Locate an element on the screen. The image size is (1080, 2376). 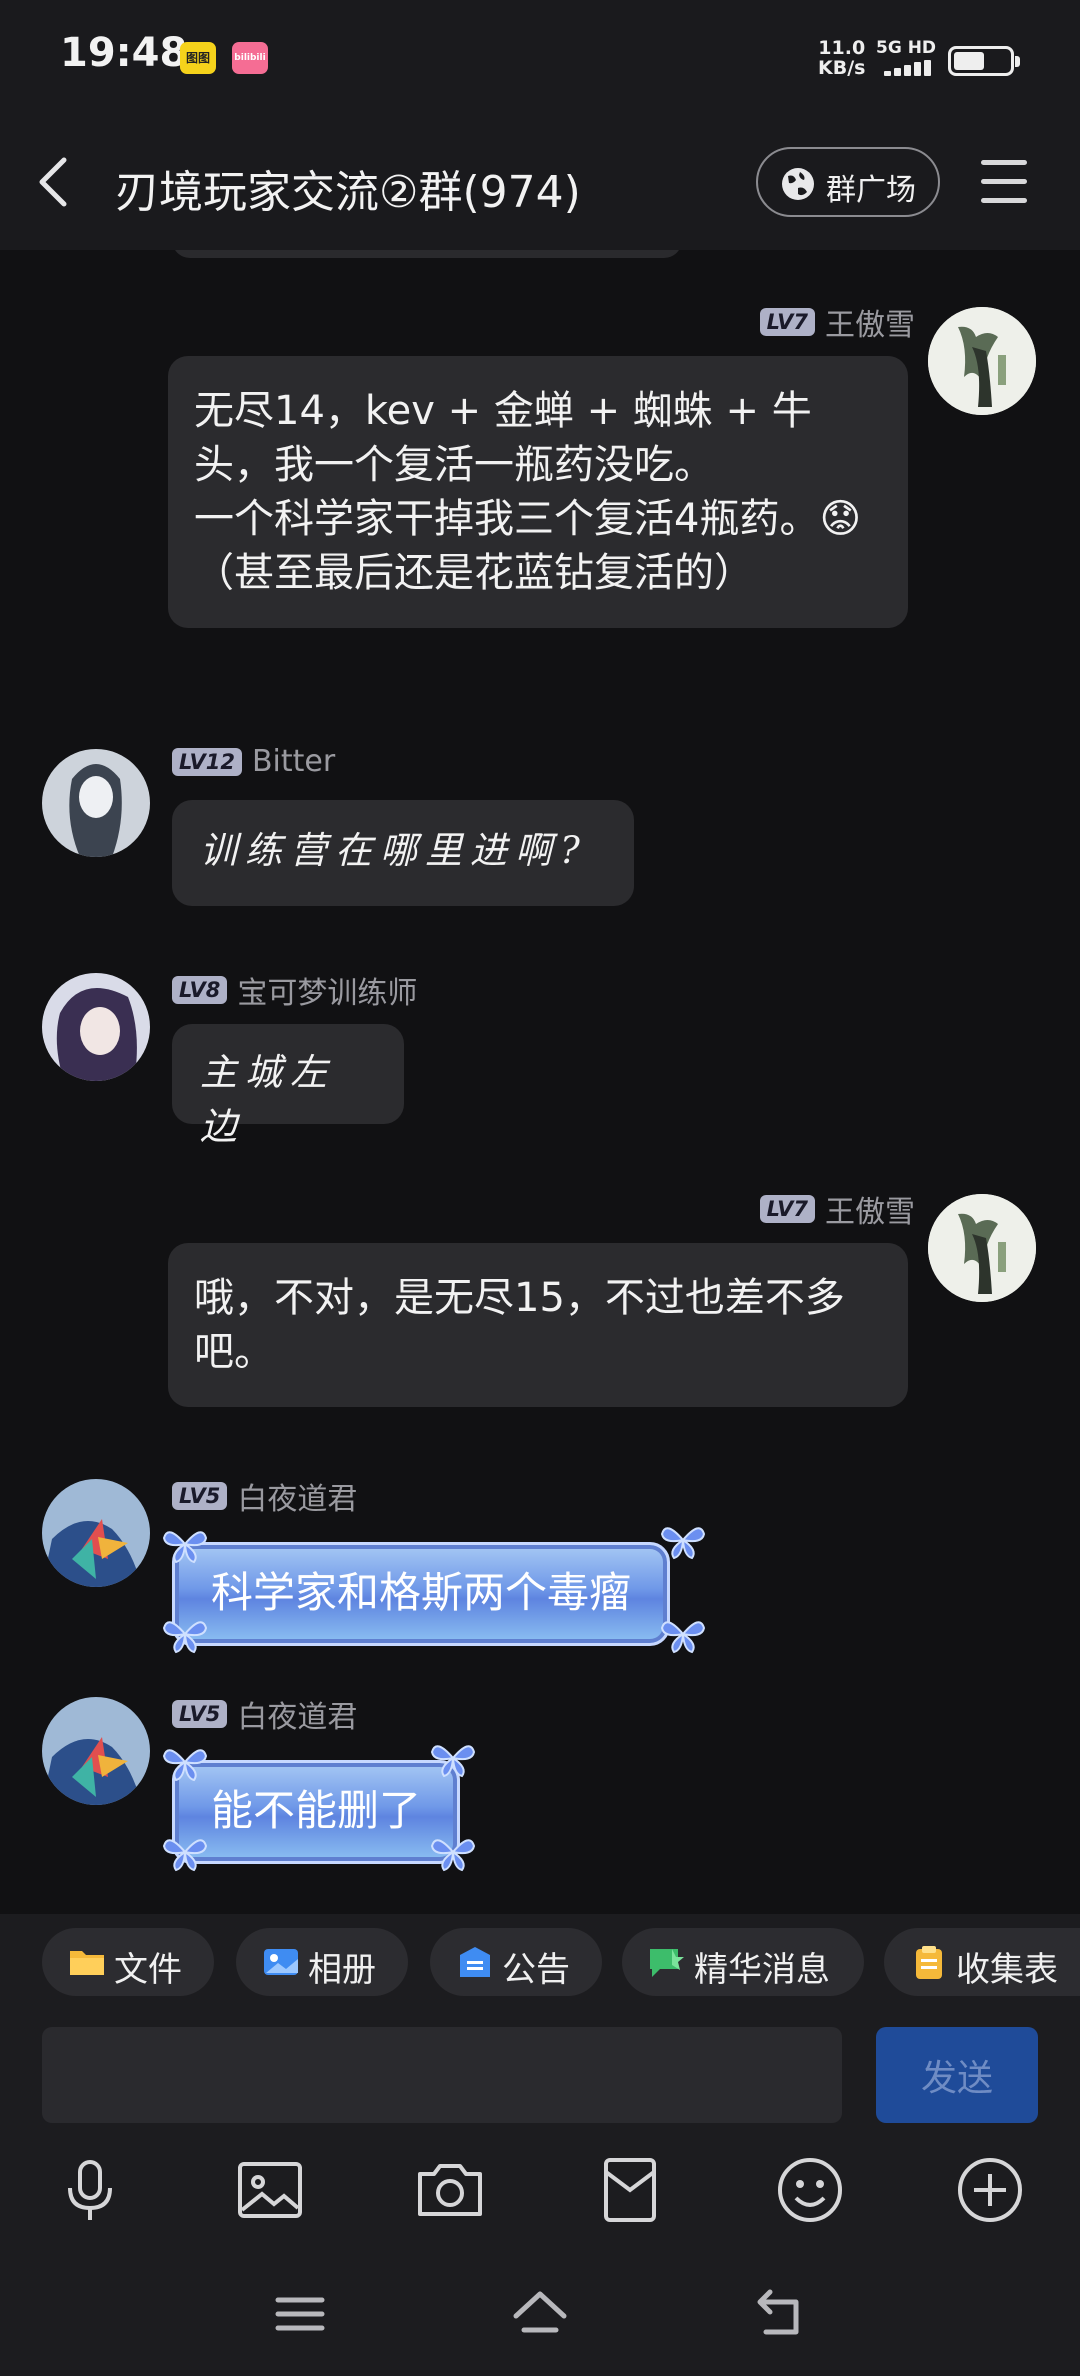
microphone-icon is located at coordinates (90, 2190).